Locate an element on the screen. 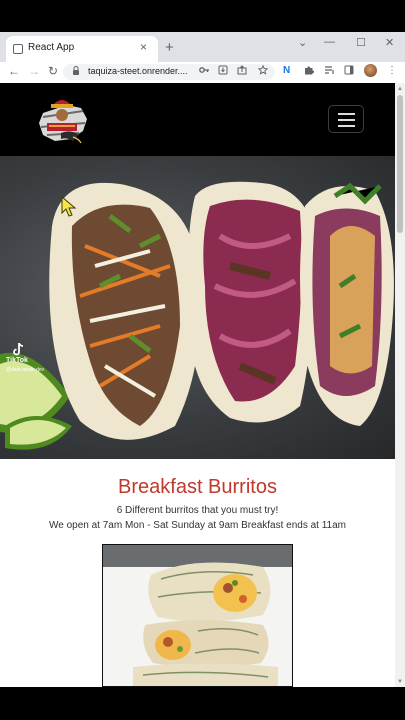 The width and height of the screenshot is (405, 720). navbar-toggle-button is located at coordinates (346, 119).